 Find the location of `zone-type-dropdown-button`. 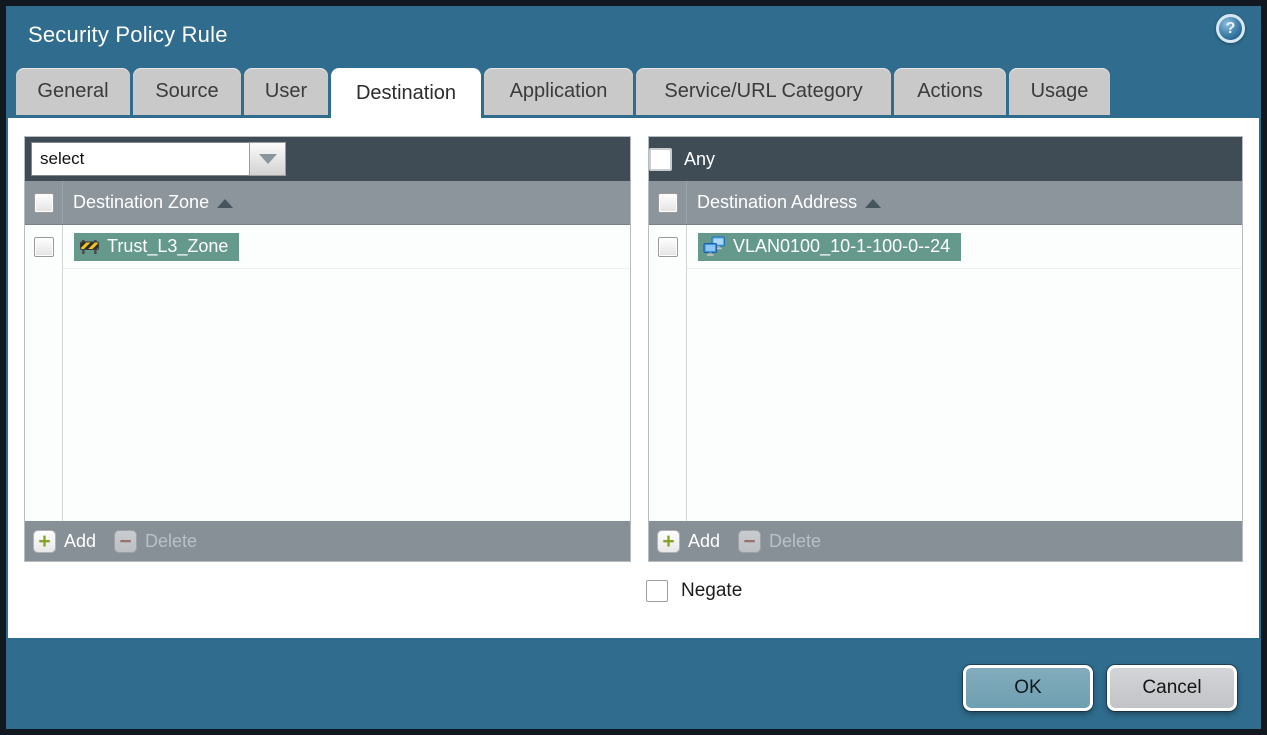

zone-type-dropdown-button is located at coordinates (267, 159).